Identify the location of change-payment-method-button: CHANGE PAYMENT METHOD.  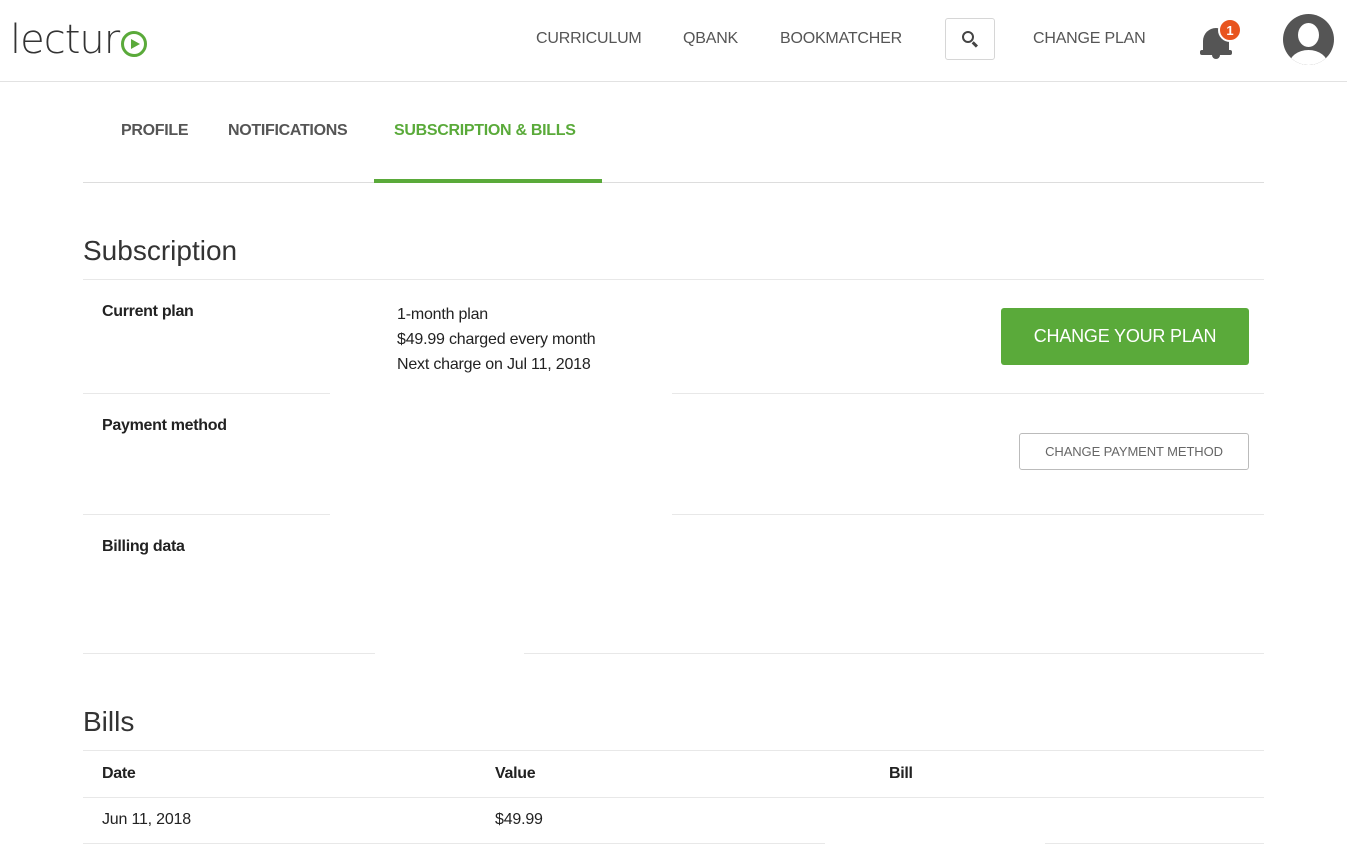
(1134, 451).